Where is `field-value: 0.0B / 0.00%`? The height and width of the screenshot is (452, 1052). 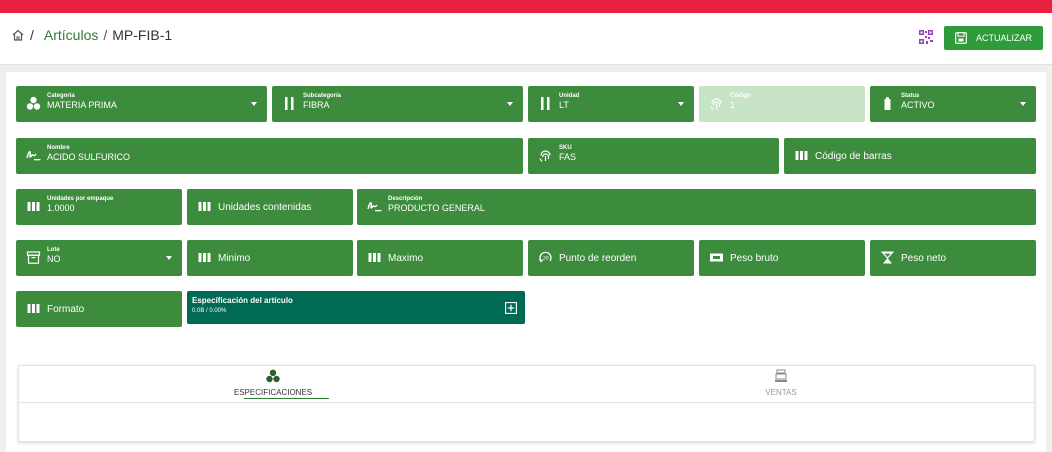
field-value: 0.0B / 0.00% is located at coordinates (209, 311).